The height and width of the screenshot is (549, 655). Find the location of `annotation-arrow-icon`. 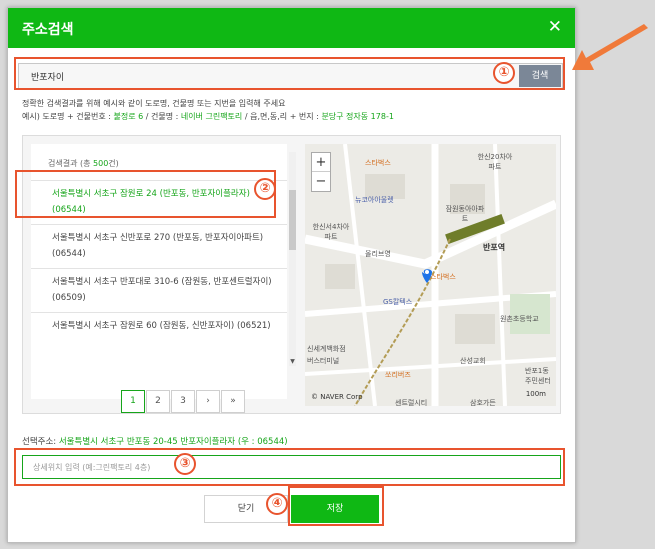

annotation-arrow-icon is located at coordinates (610, 47).